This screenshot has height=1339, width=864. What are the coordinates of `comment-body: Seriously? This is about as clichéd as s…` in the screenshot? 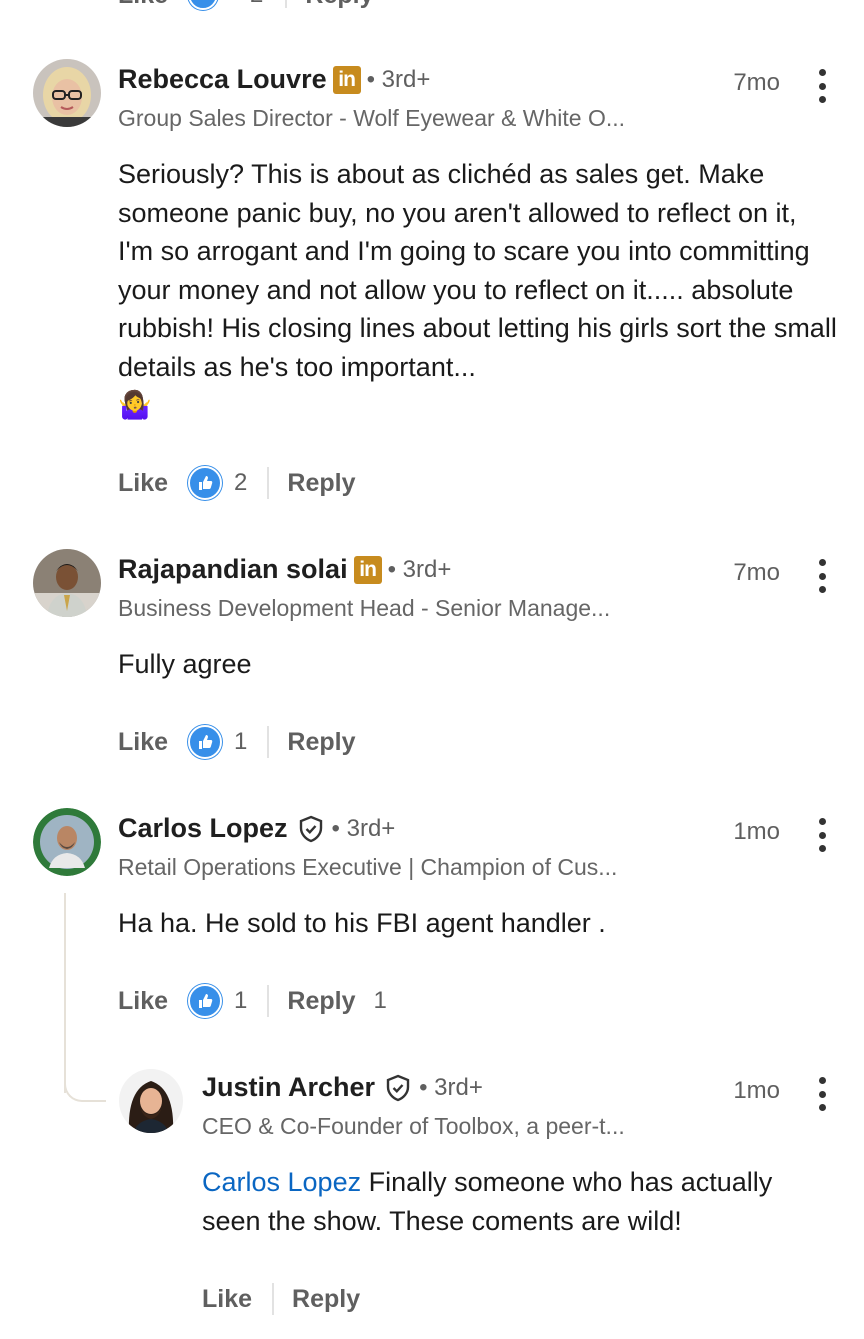 It's located at (477, 270).